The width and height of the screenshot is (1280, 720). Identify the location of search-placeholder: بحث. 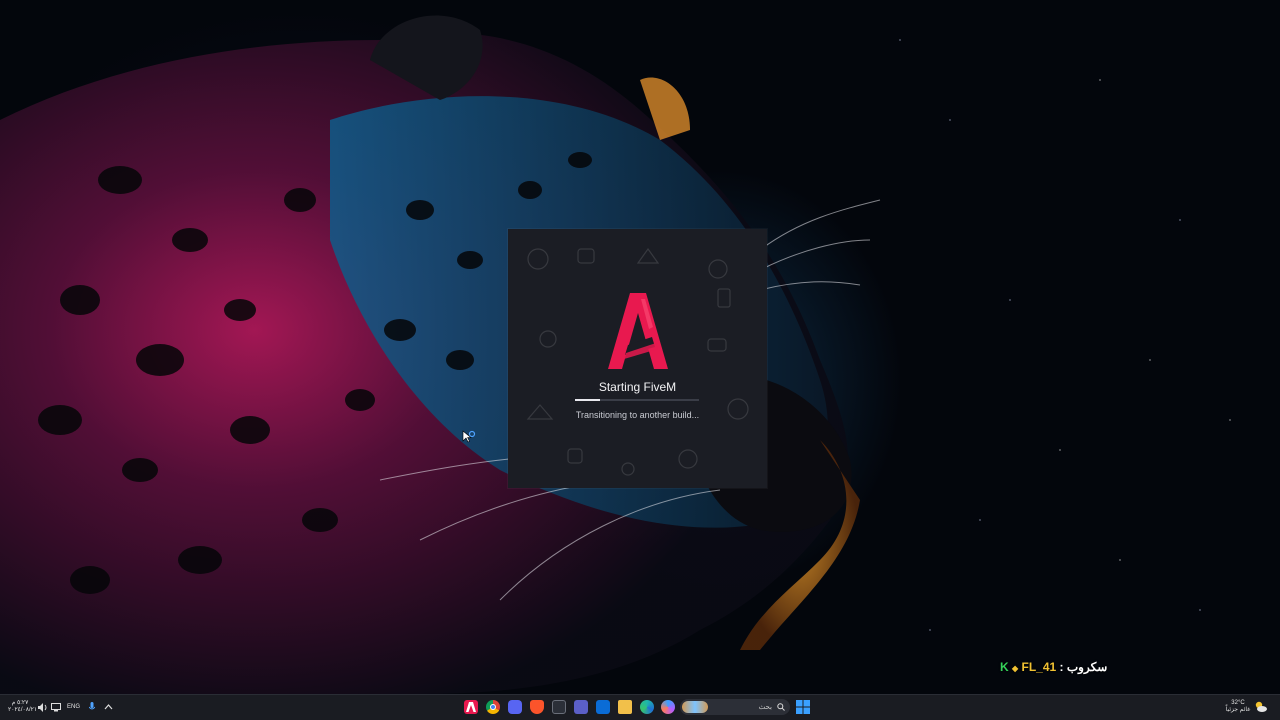
(765, 707).